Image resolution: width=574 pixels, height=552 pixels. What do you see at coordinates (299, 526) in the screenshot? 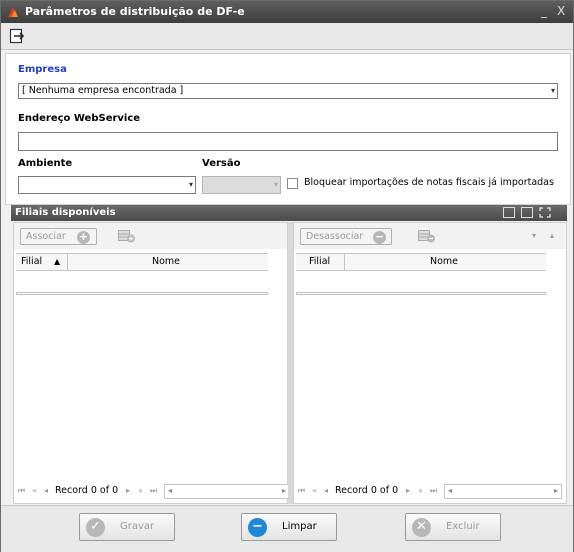
I see `limpar-label: Limpar` at bounding box center [299, 526].